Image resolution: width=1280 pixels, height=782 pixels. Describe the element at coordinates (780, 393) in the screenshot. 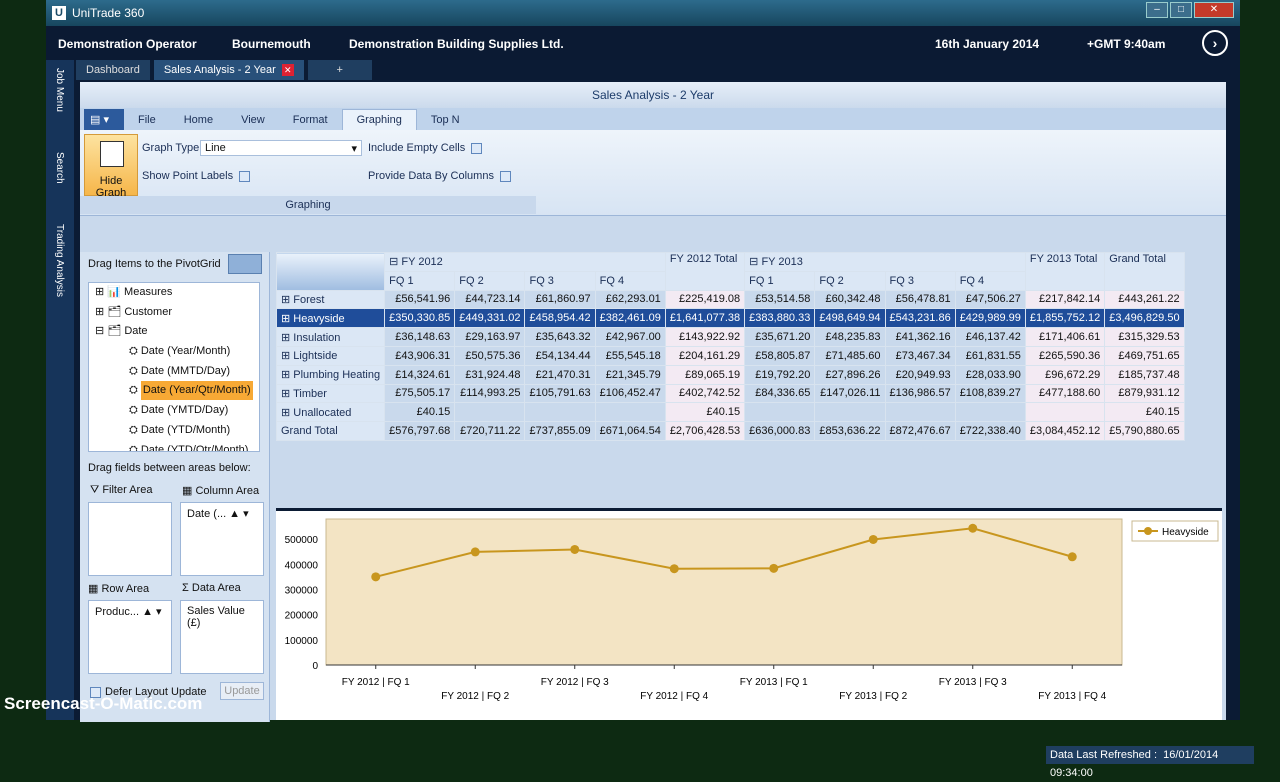

I see `table-cell: £84,336.65` at that location.